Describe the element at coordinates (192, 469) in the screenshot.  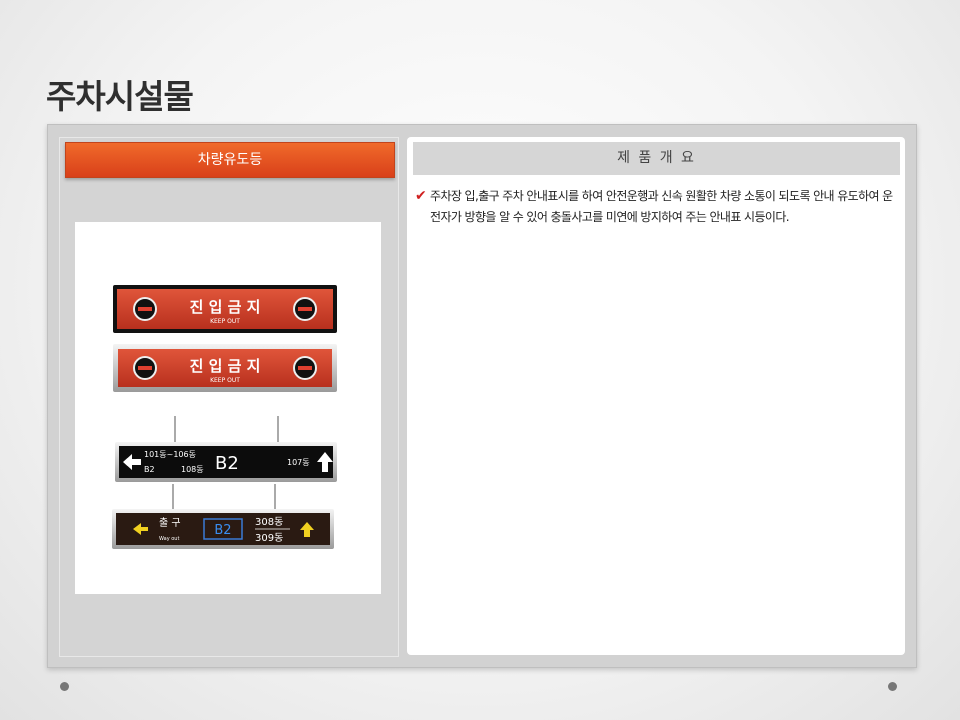
I see `sign3-left-bottom-b: 108동` at that location.